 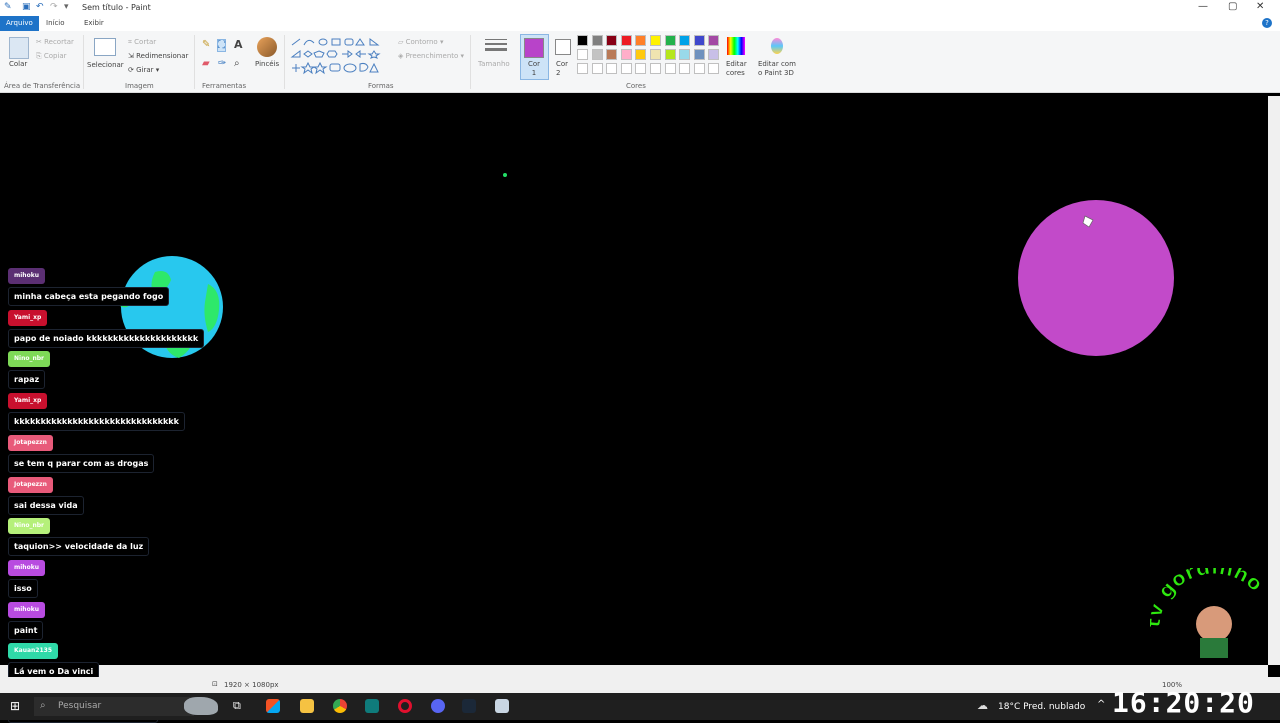 What do you see at coordinates (438, 706) in the screenshot?
I see `discord-icon` at bounding box center [438, 706].